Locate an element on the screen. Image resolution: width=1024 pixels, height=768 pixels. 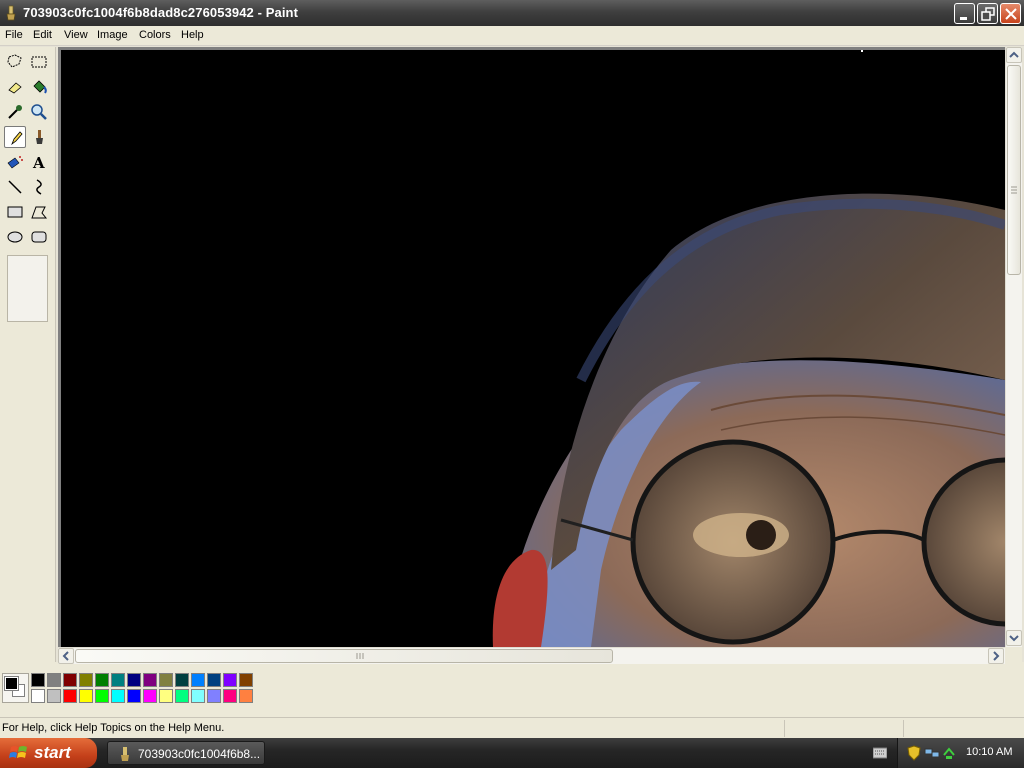
menu-help: Help is located at coordinates (192, 35).